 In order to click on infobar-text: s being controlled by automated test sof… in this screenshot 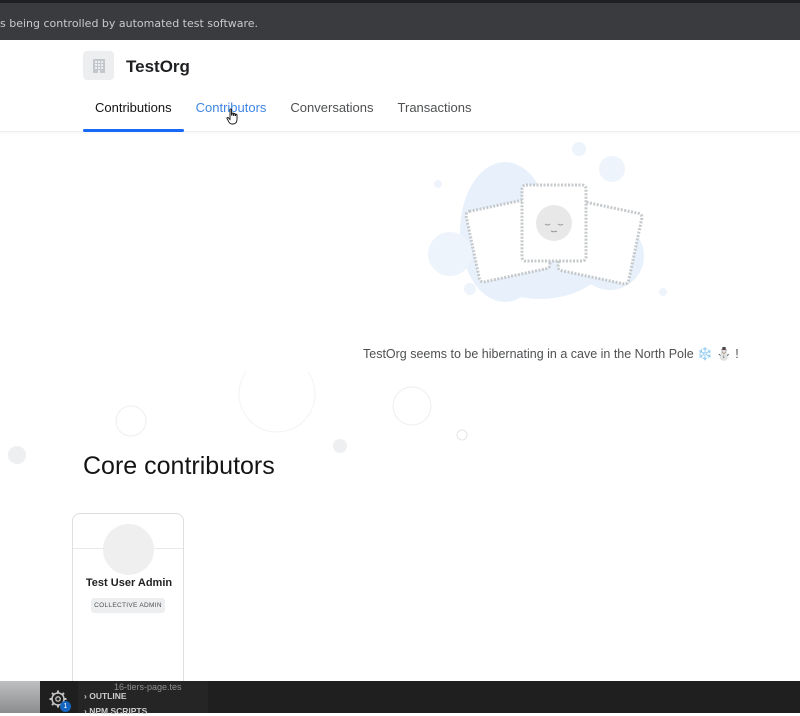, I will do `click(129, 23)`.